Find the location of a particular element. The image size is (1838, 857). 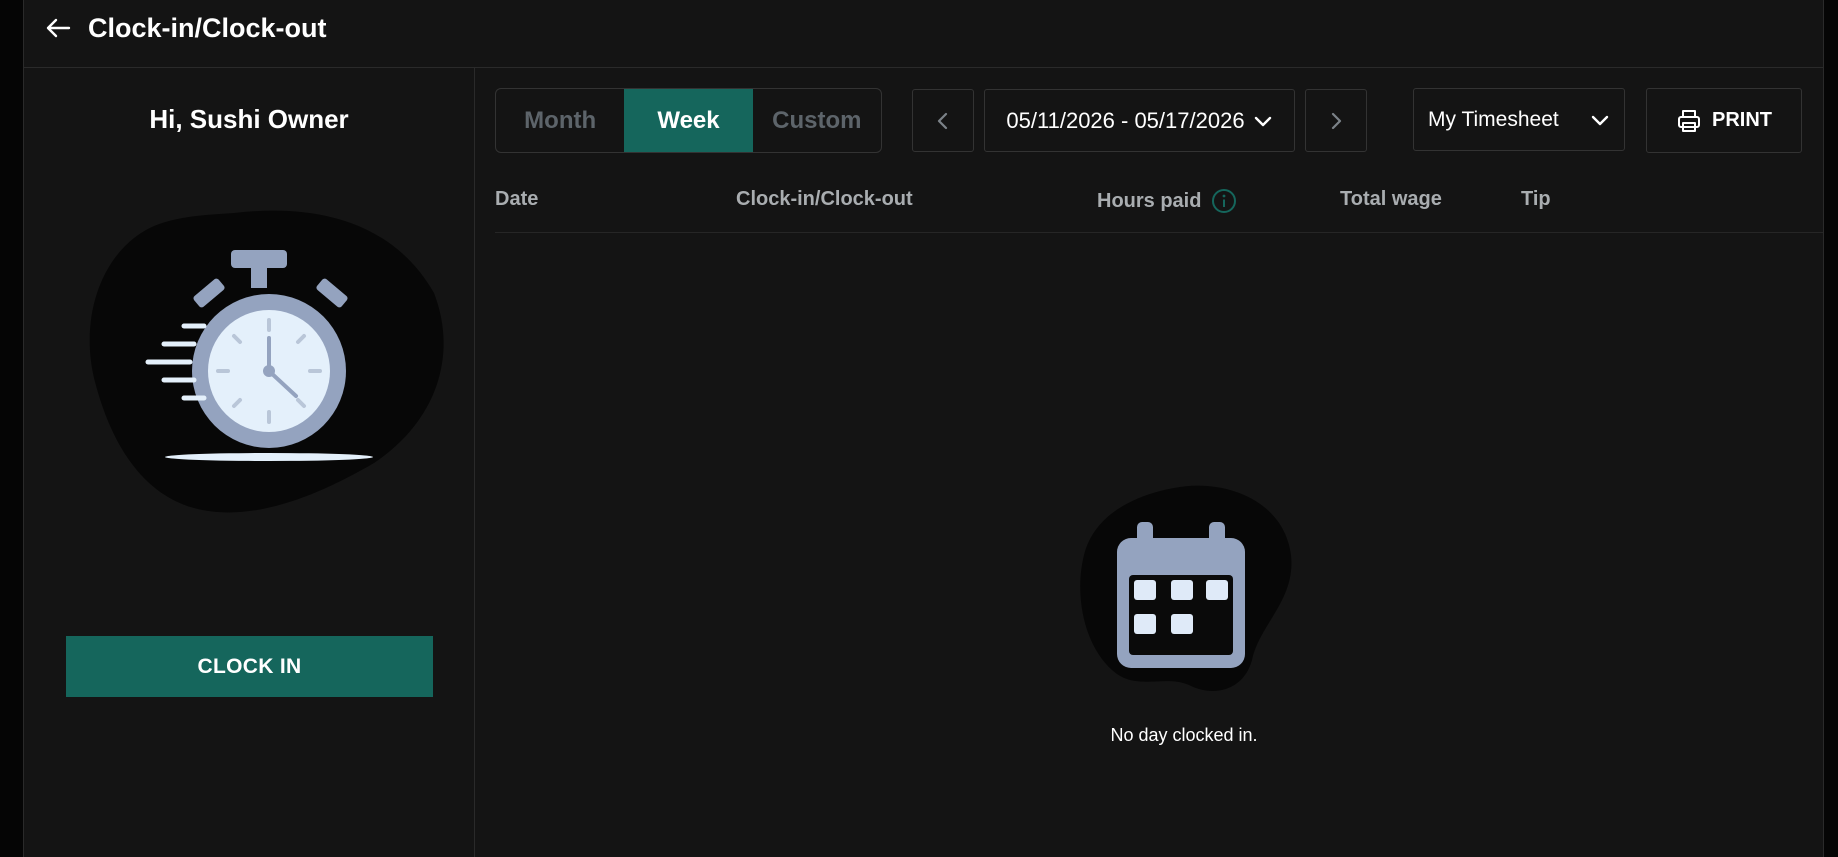

date-range-picker: 05/11/2026 - 05/17/2026 is located at coordinates (1139, 120).